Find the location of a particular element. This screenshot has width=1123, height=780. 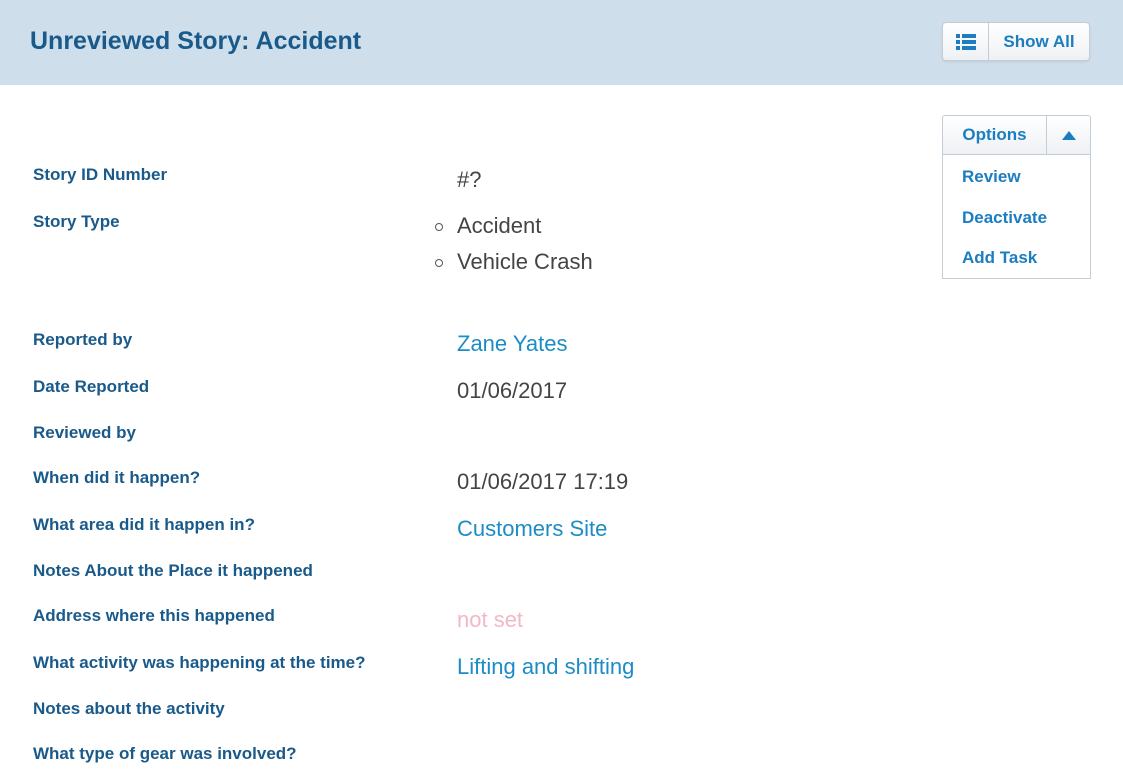

area-label: What area did it happen in? is located at coordinates (144, 524).